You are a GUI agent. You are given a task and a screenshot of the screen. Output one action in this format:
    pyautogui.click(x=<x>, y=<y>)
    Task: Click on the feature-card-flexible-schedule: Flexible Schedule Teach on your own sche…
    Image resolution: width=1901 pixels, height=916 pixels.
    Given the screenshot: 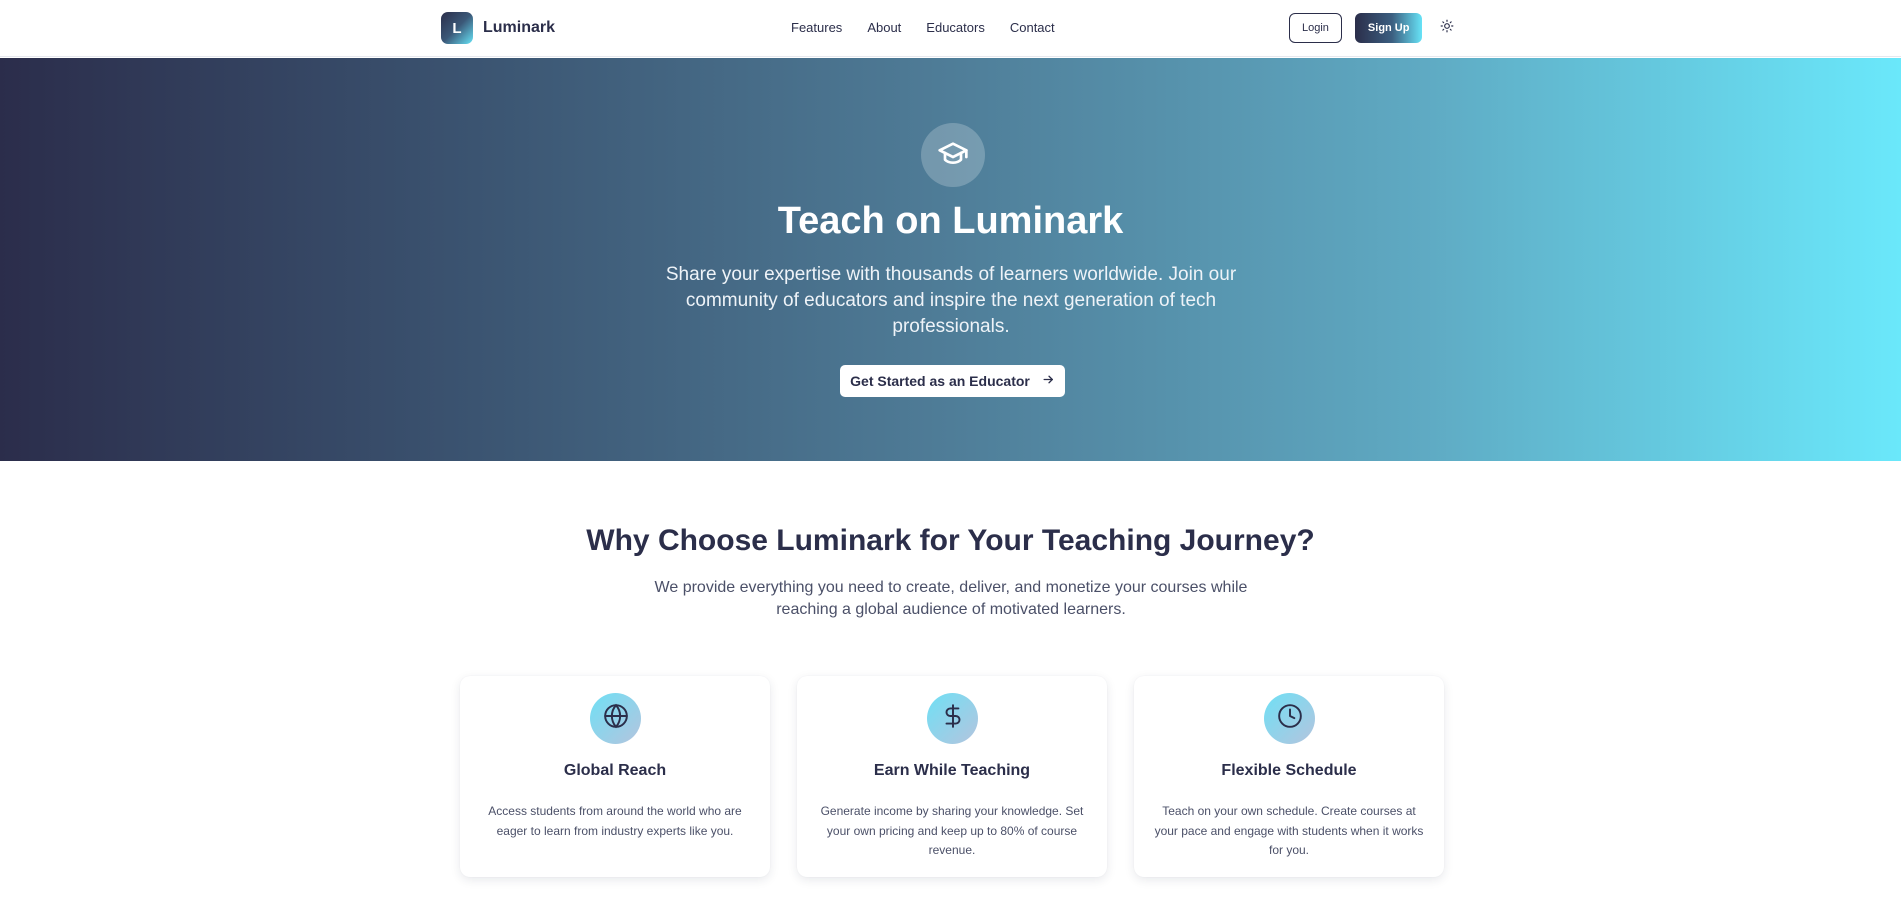 What is the action you would take?
    pyautogui.click(x=1289, y=776)
    